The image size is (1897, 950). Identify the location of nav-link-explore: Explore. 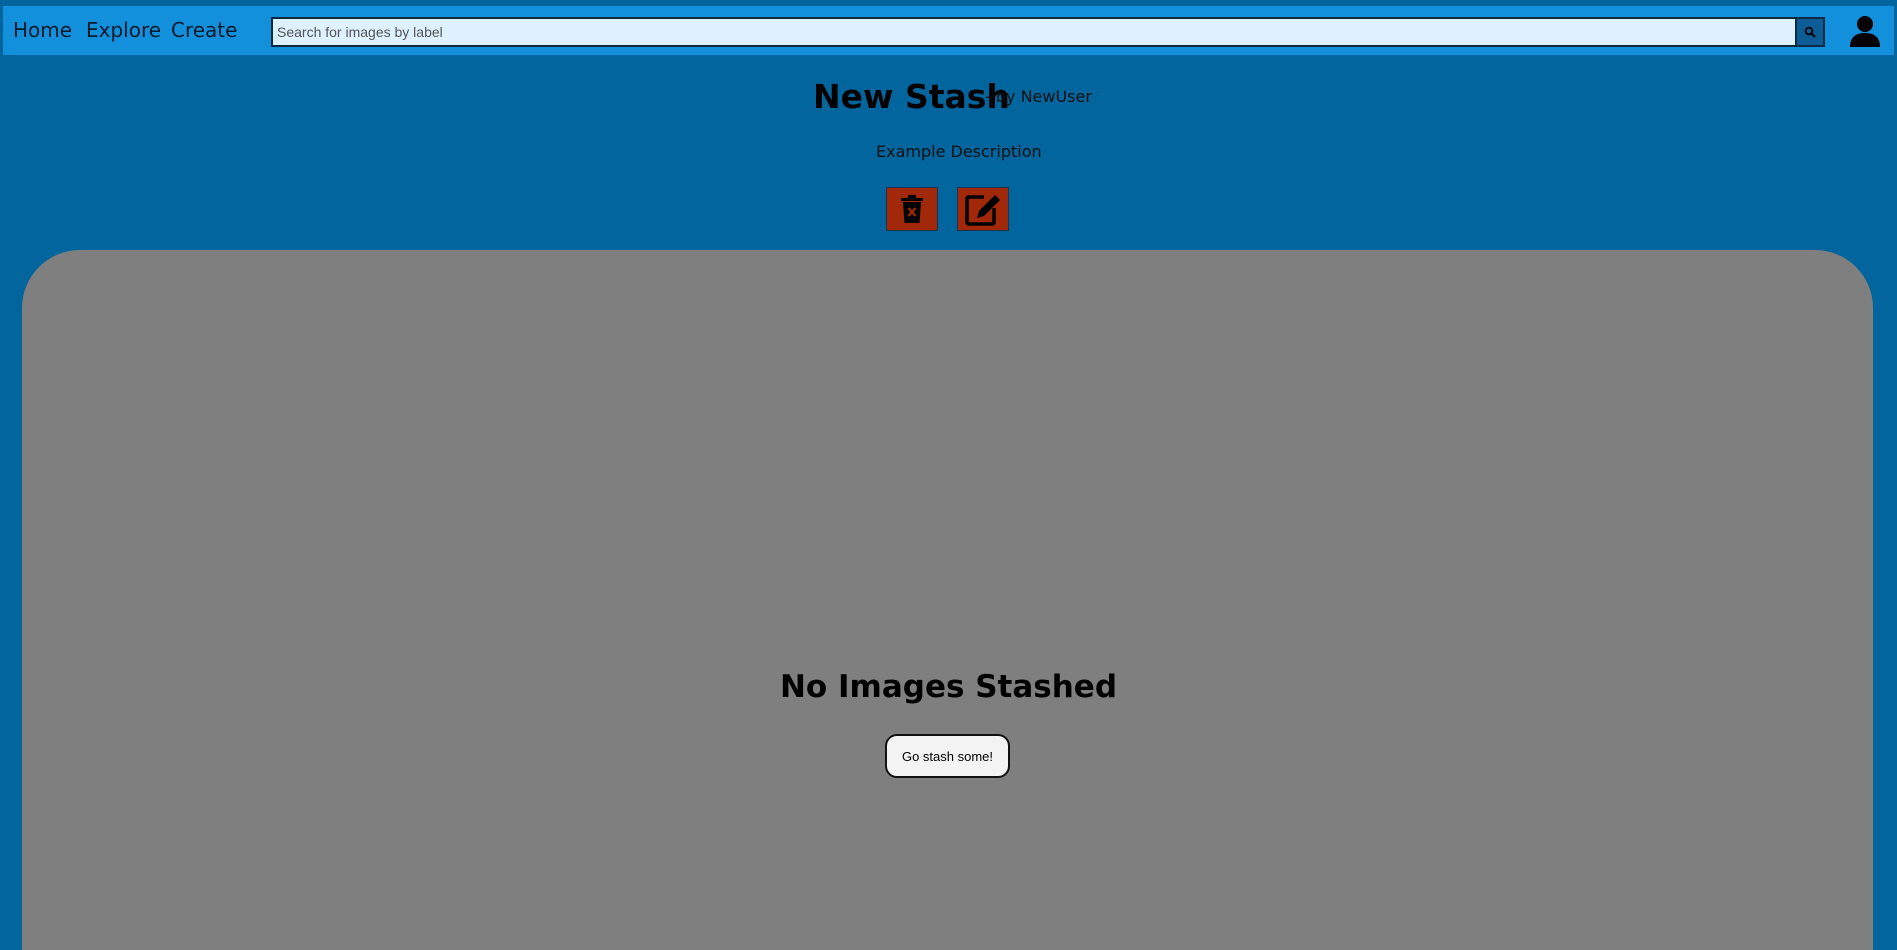
(123, 30).